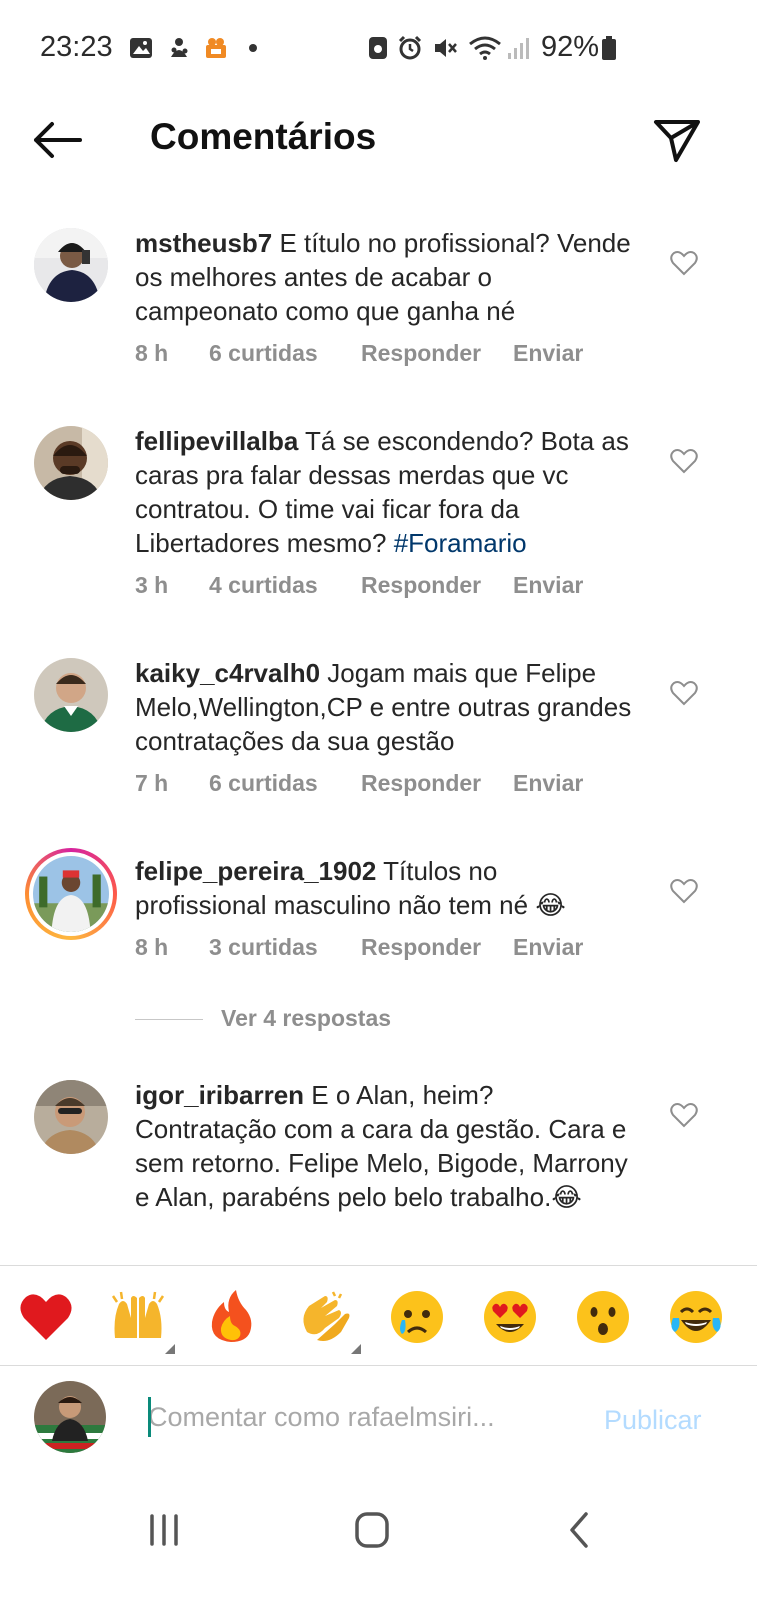 The width and height of the screenshot is (757, 1600). Describe the element at coordinates (231, 1317) in the screenshot. I see `emoji-fire` at that location.